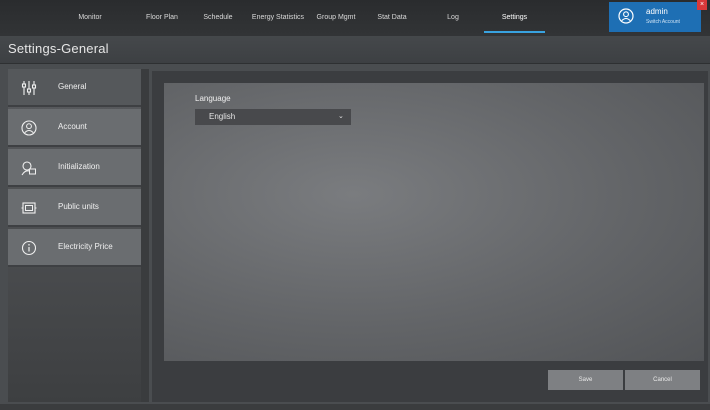 The width and height of the screenshot is (710, 410). Describe the element at coordinates (341, 116) in the screenshot. I see `chevron-down-icon: ⌄` at that location.